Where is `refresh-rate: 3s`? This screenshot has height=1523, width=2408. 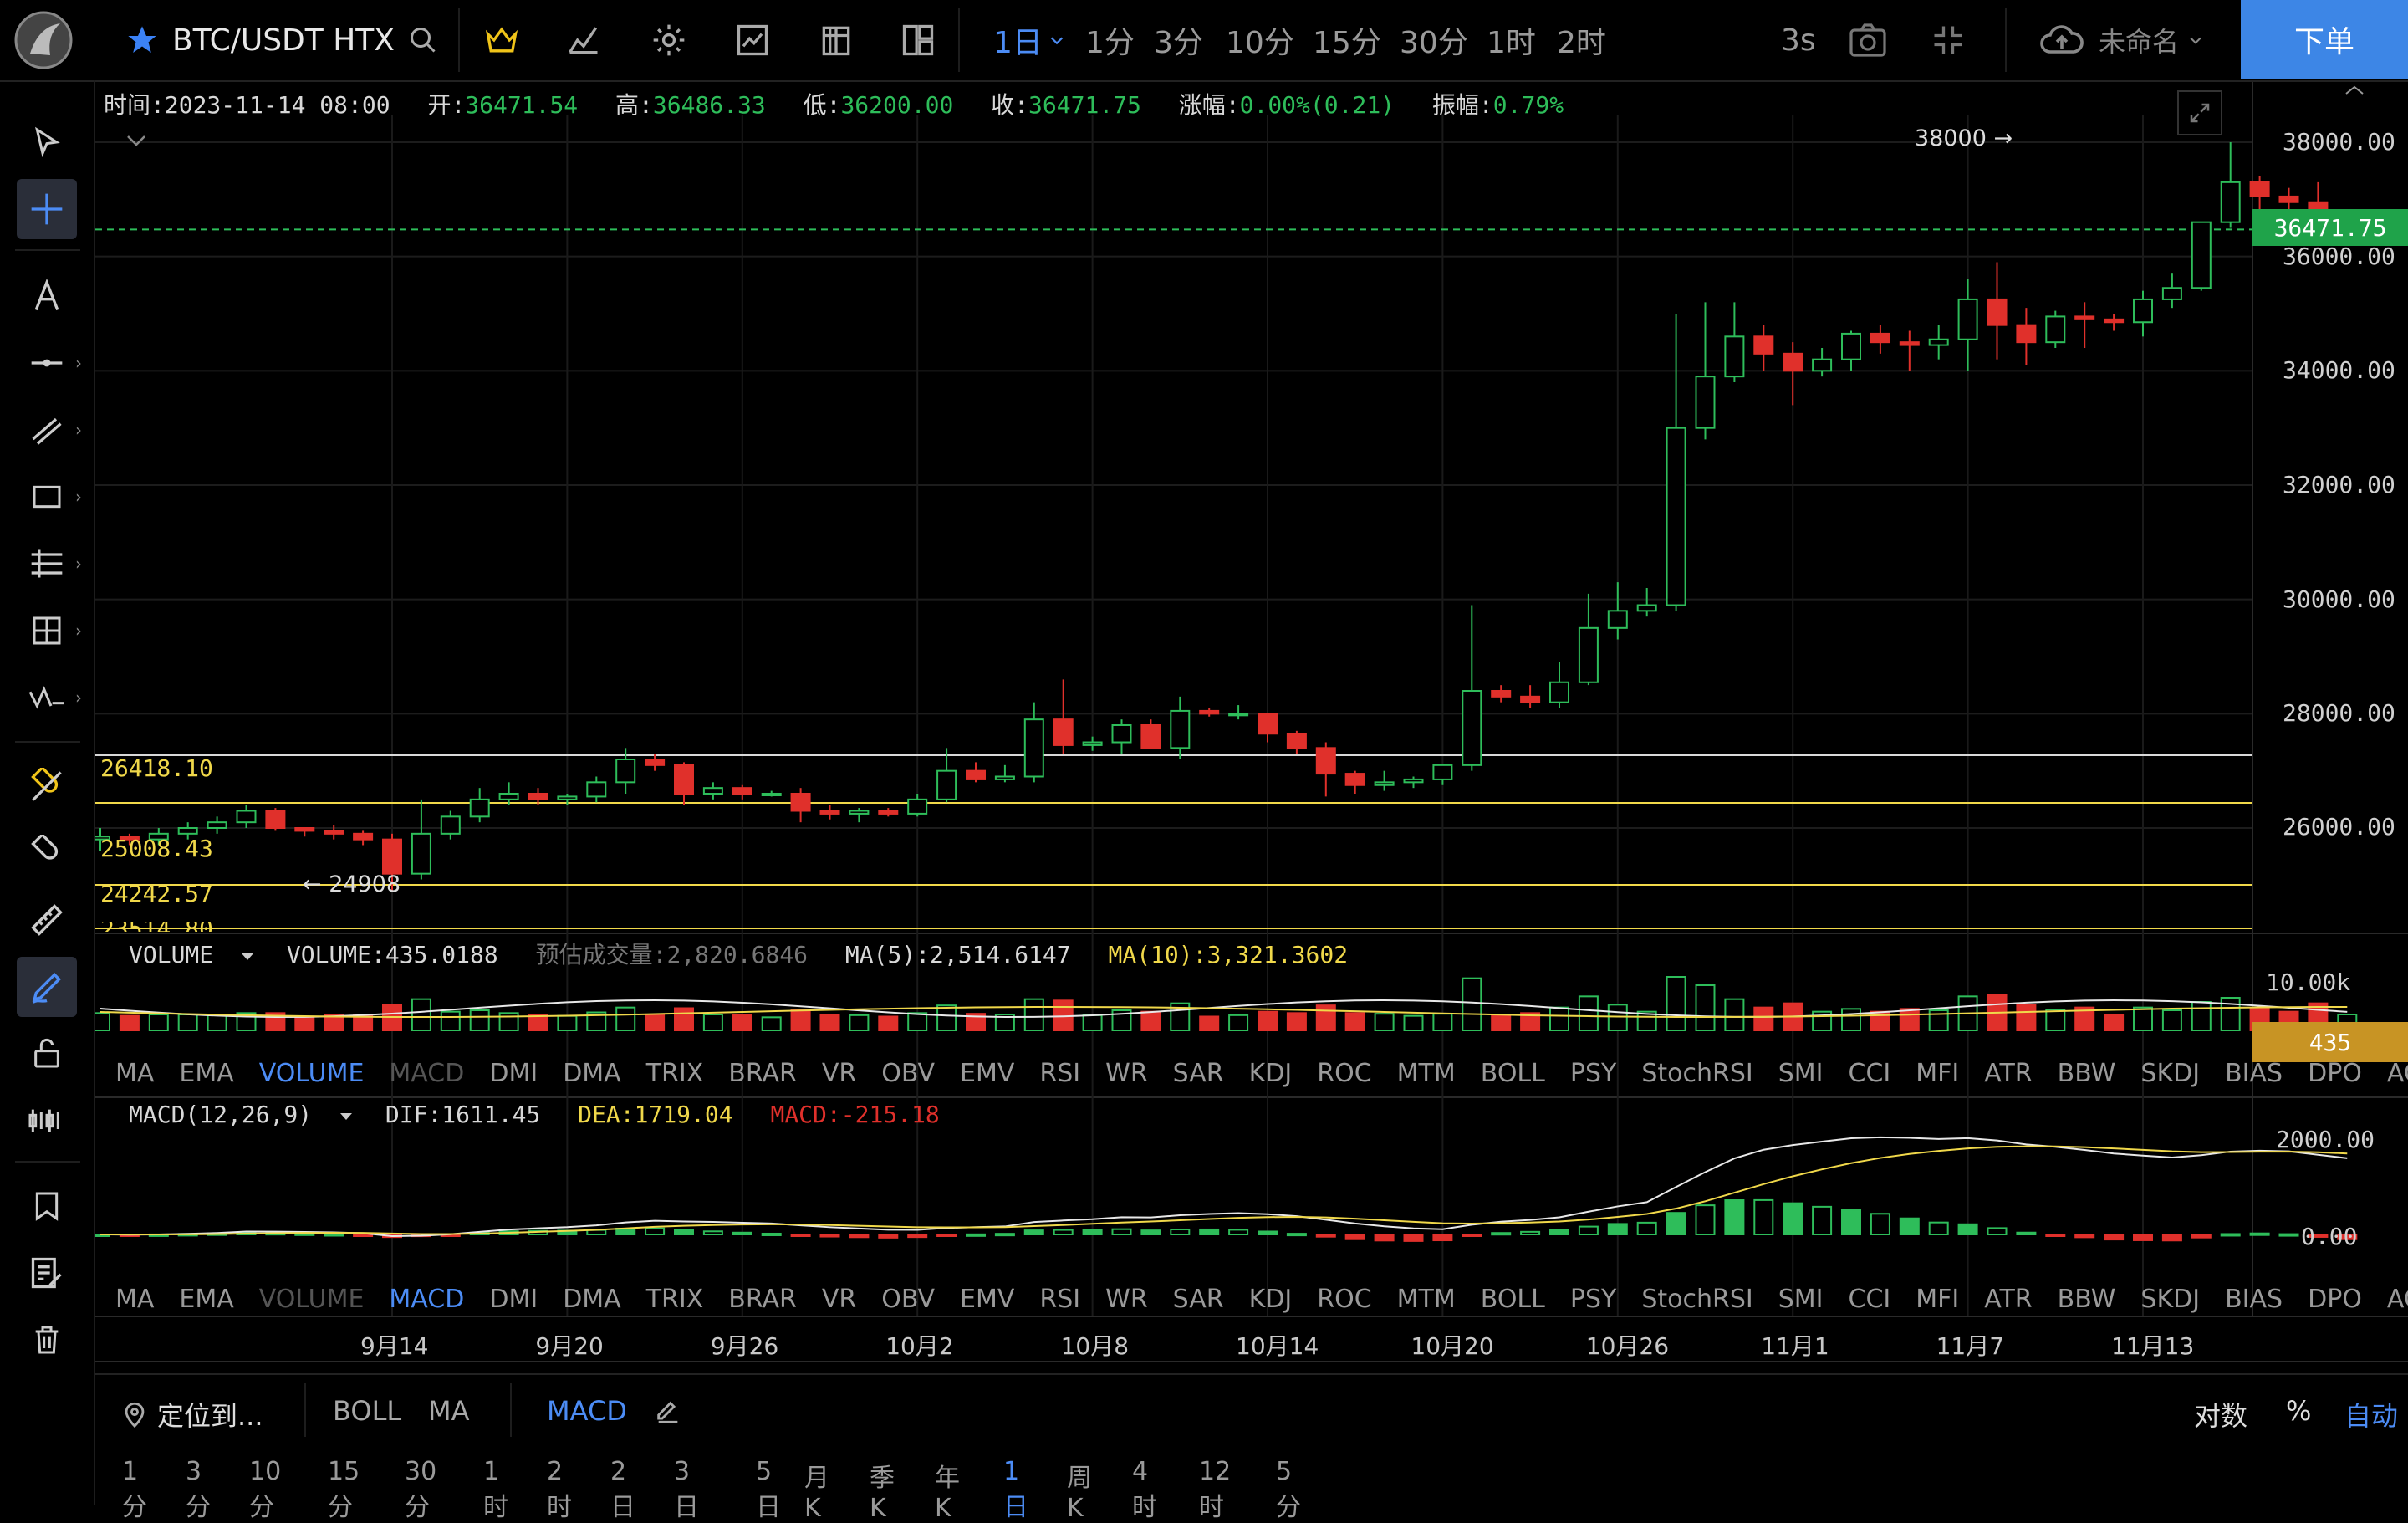
refresh-rate: 3s is located at coordinates (1799, 40).